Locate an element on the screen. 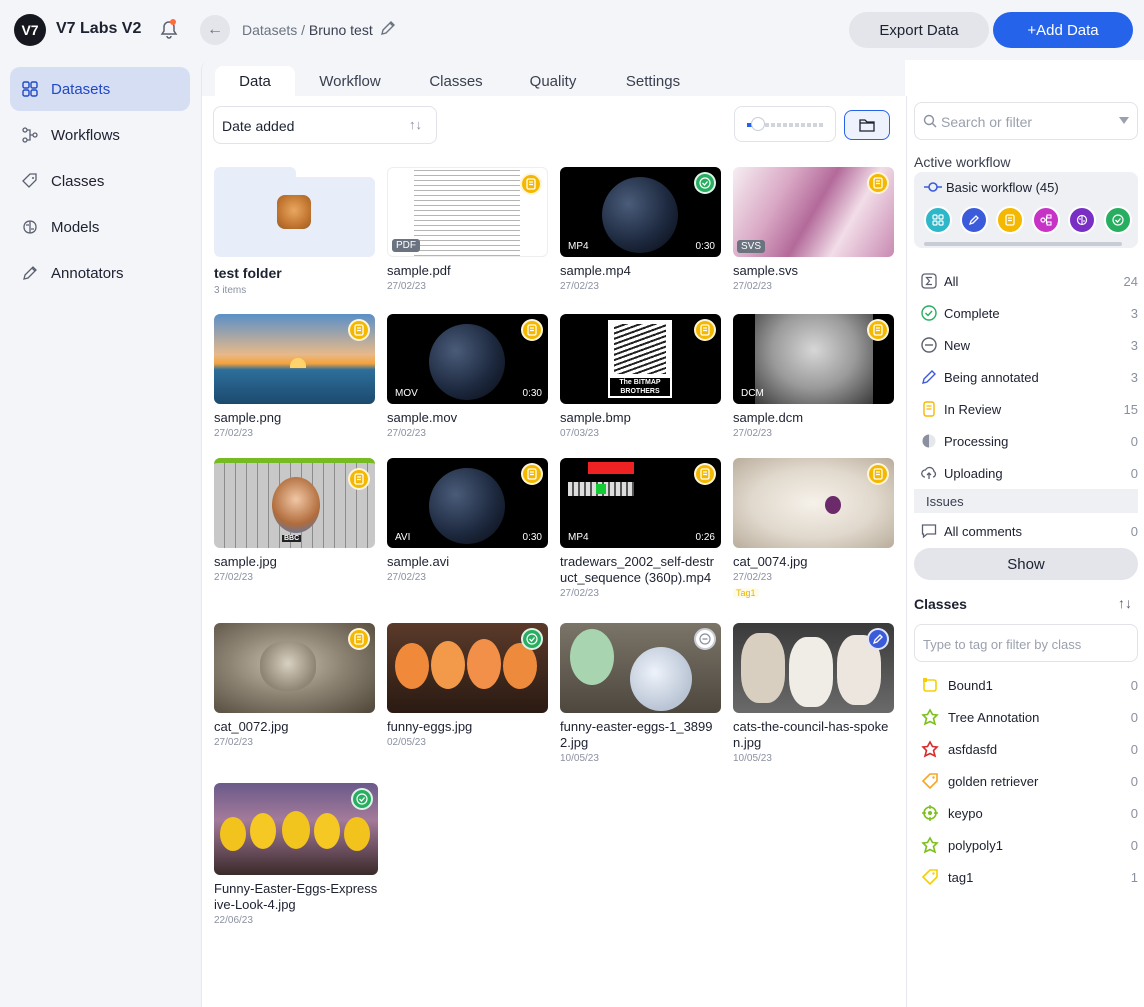 Image resolution: width=1144 pixels, height=1007 pixels. sidebar-item-workflows: Workflows is located at coordinates (100, 135).